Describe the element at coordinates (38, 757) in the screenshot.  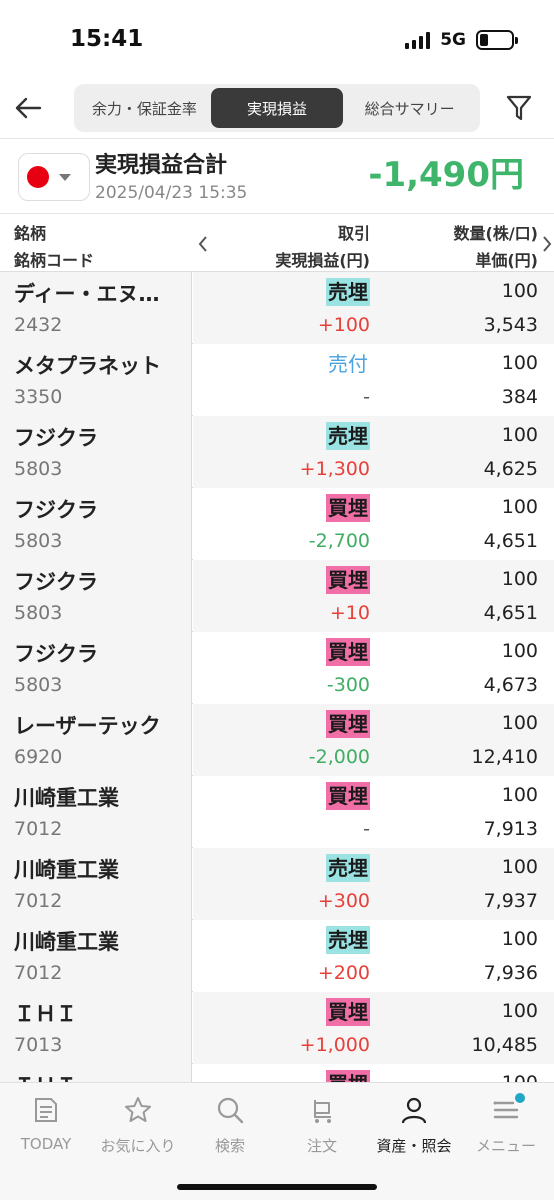
I see `stock-code: 6920` at that location.